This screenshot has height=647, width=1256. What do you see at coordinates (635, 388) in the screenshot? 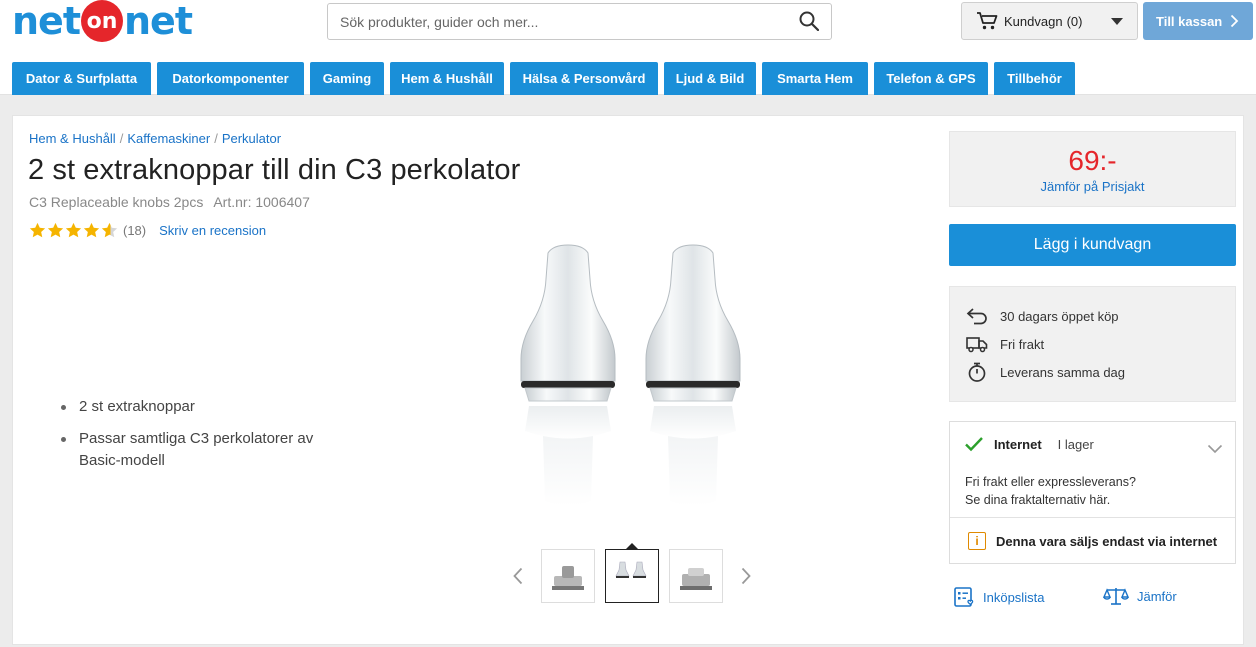
I see `product-image` at bounding box center [635, 388].